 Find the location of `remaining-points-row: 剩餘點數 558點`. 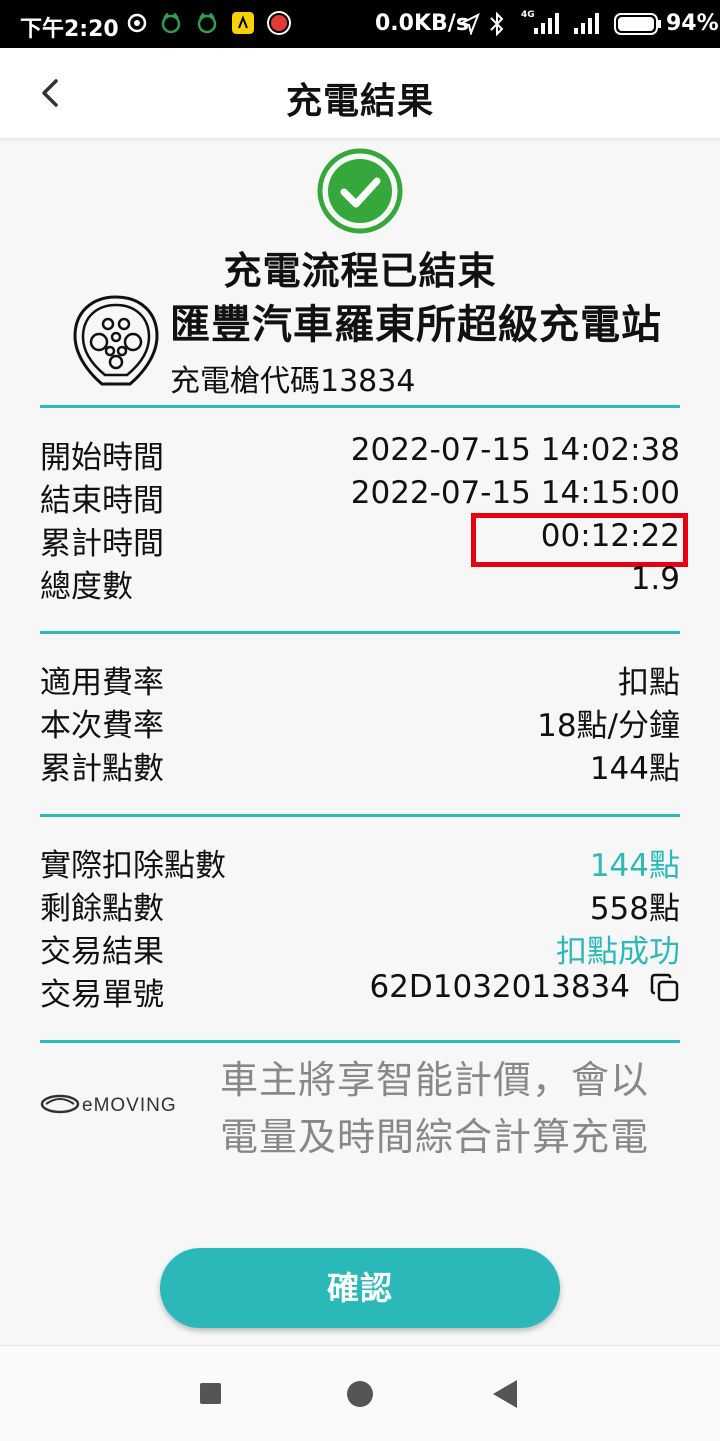

remaining-points-row: 剩餘點數 558點 is located at coordinates (360, 905).